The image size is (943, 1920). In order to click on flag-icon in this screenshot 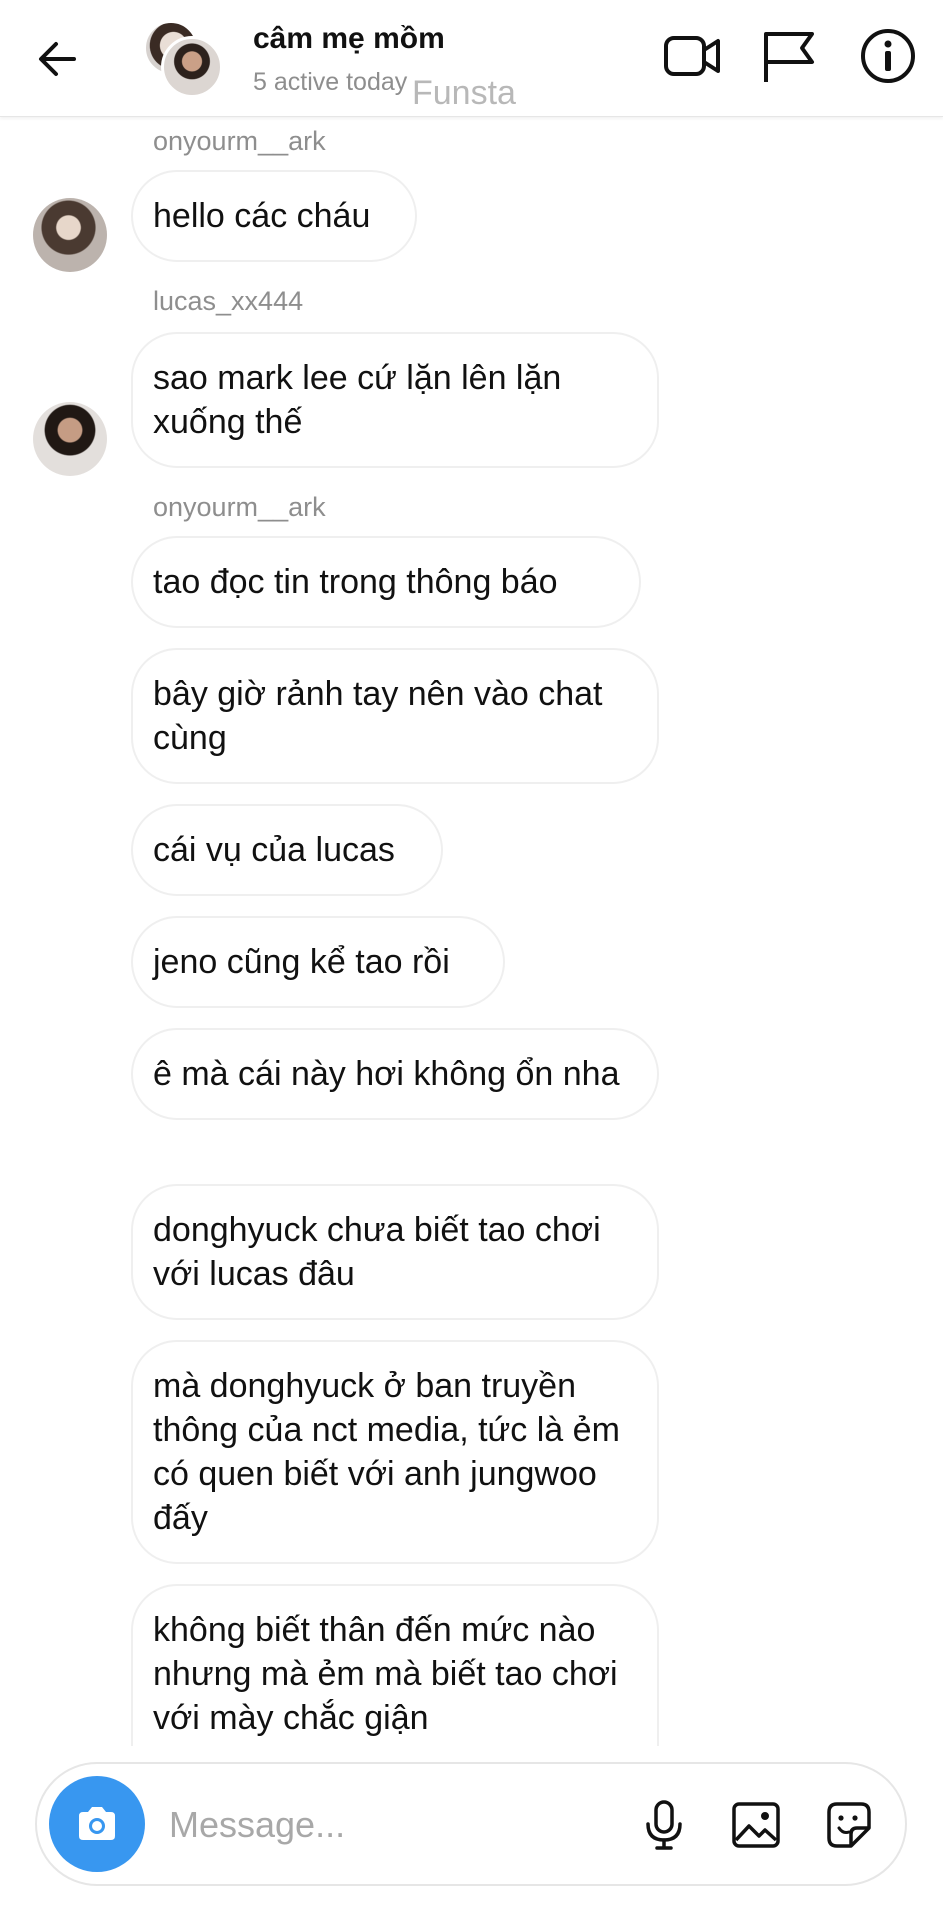, I will do `click(788, 56)`.